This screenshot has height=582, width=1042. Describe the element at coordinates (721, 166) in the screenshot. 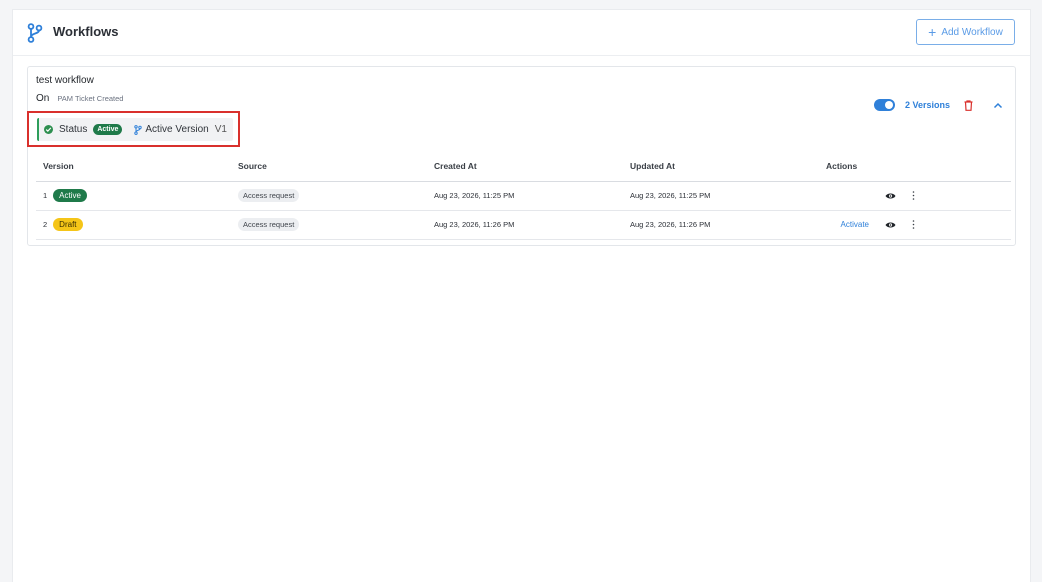

I see `col-updated: Updated At` at that location.